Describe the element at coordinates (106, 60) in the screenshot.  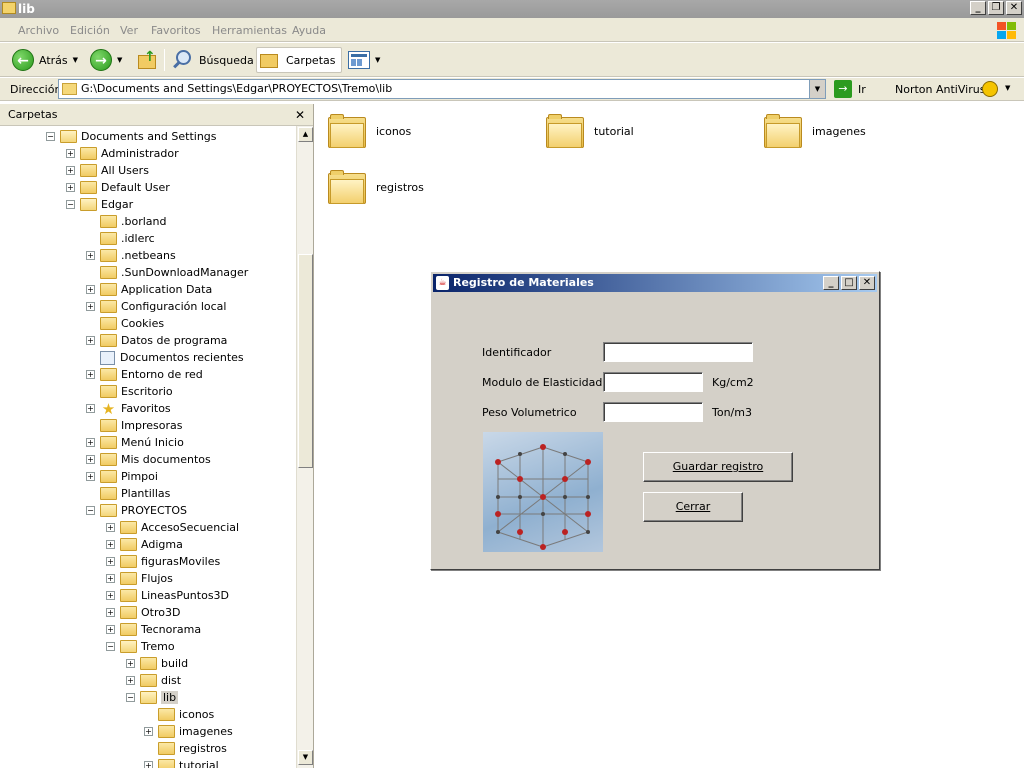
I see `forward-button: → ▼` at that location.